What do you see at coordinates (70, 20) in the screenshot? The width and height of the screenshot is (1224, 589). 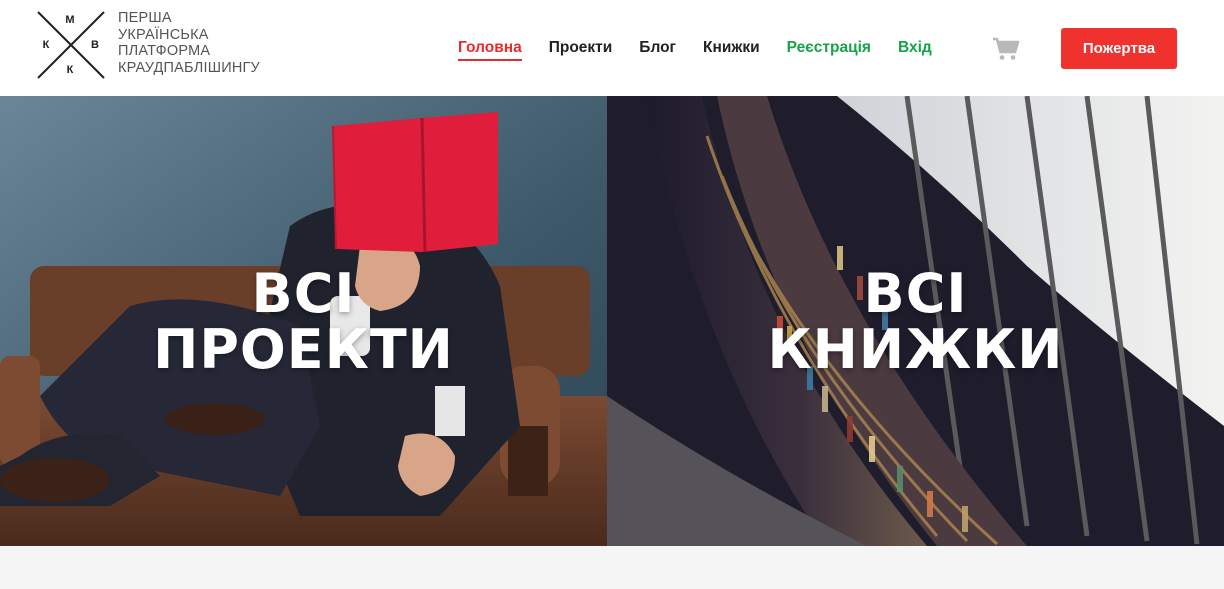 I see `logo-letter-top: М` at bounding box center [70, 20].